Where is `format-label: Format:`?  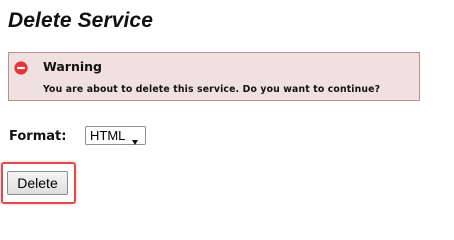
format-label: Format: is located at coordinates (38, 136).